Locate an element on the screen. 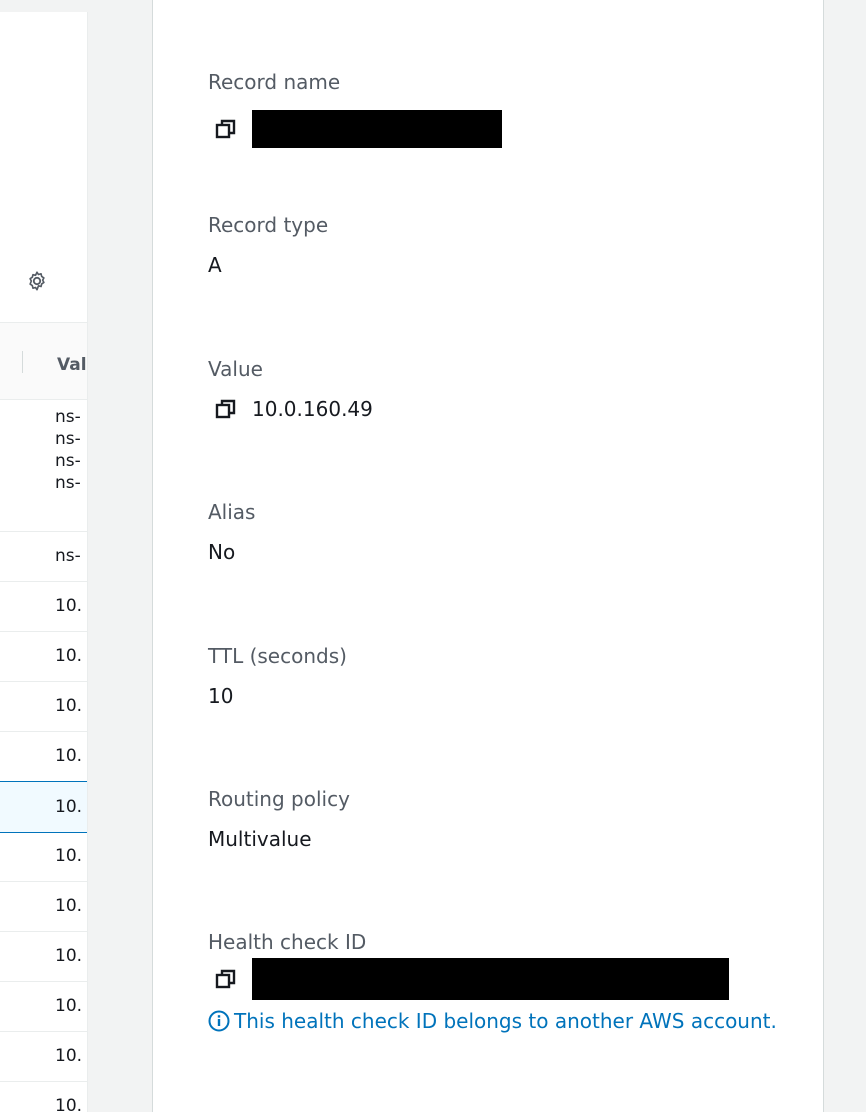 The image size is (866, 1112). health-check-id-value-row is located at coordinates (468, 979).